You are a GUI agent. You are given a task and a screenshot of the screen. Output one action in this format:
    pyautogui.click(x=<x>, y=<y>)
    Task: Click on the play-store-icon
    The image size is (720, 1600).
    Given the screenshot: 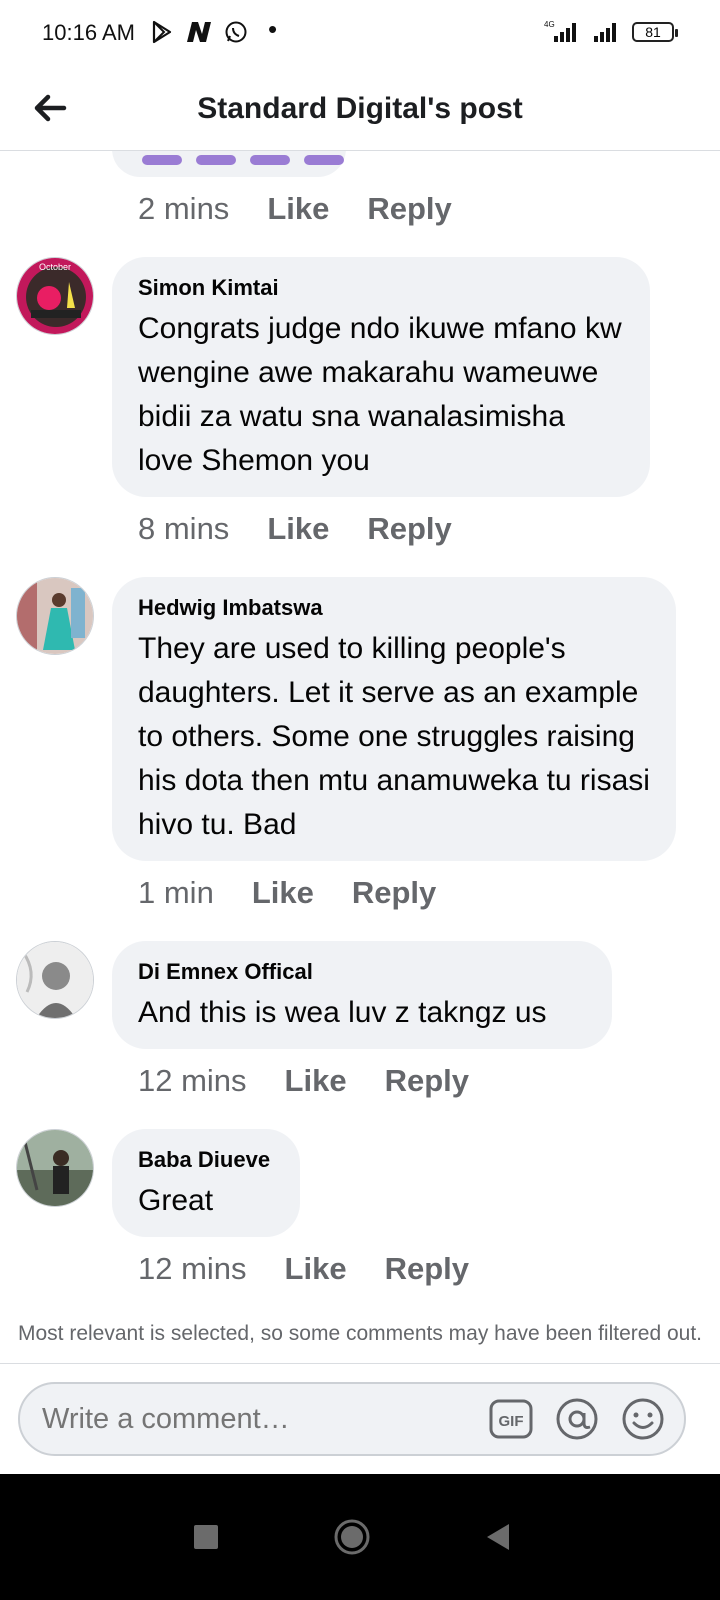 What is the action you would take?
    pyautogui.click(x=162, y=32)
    